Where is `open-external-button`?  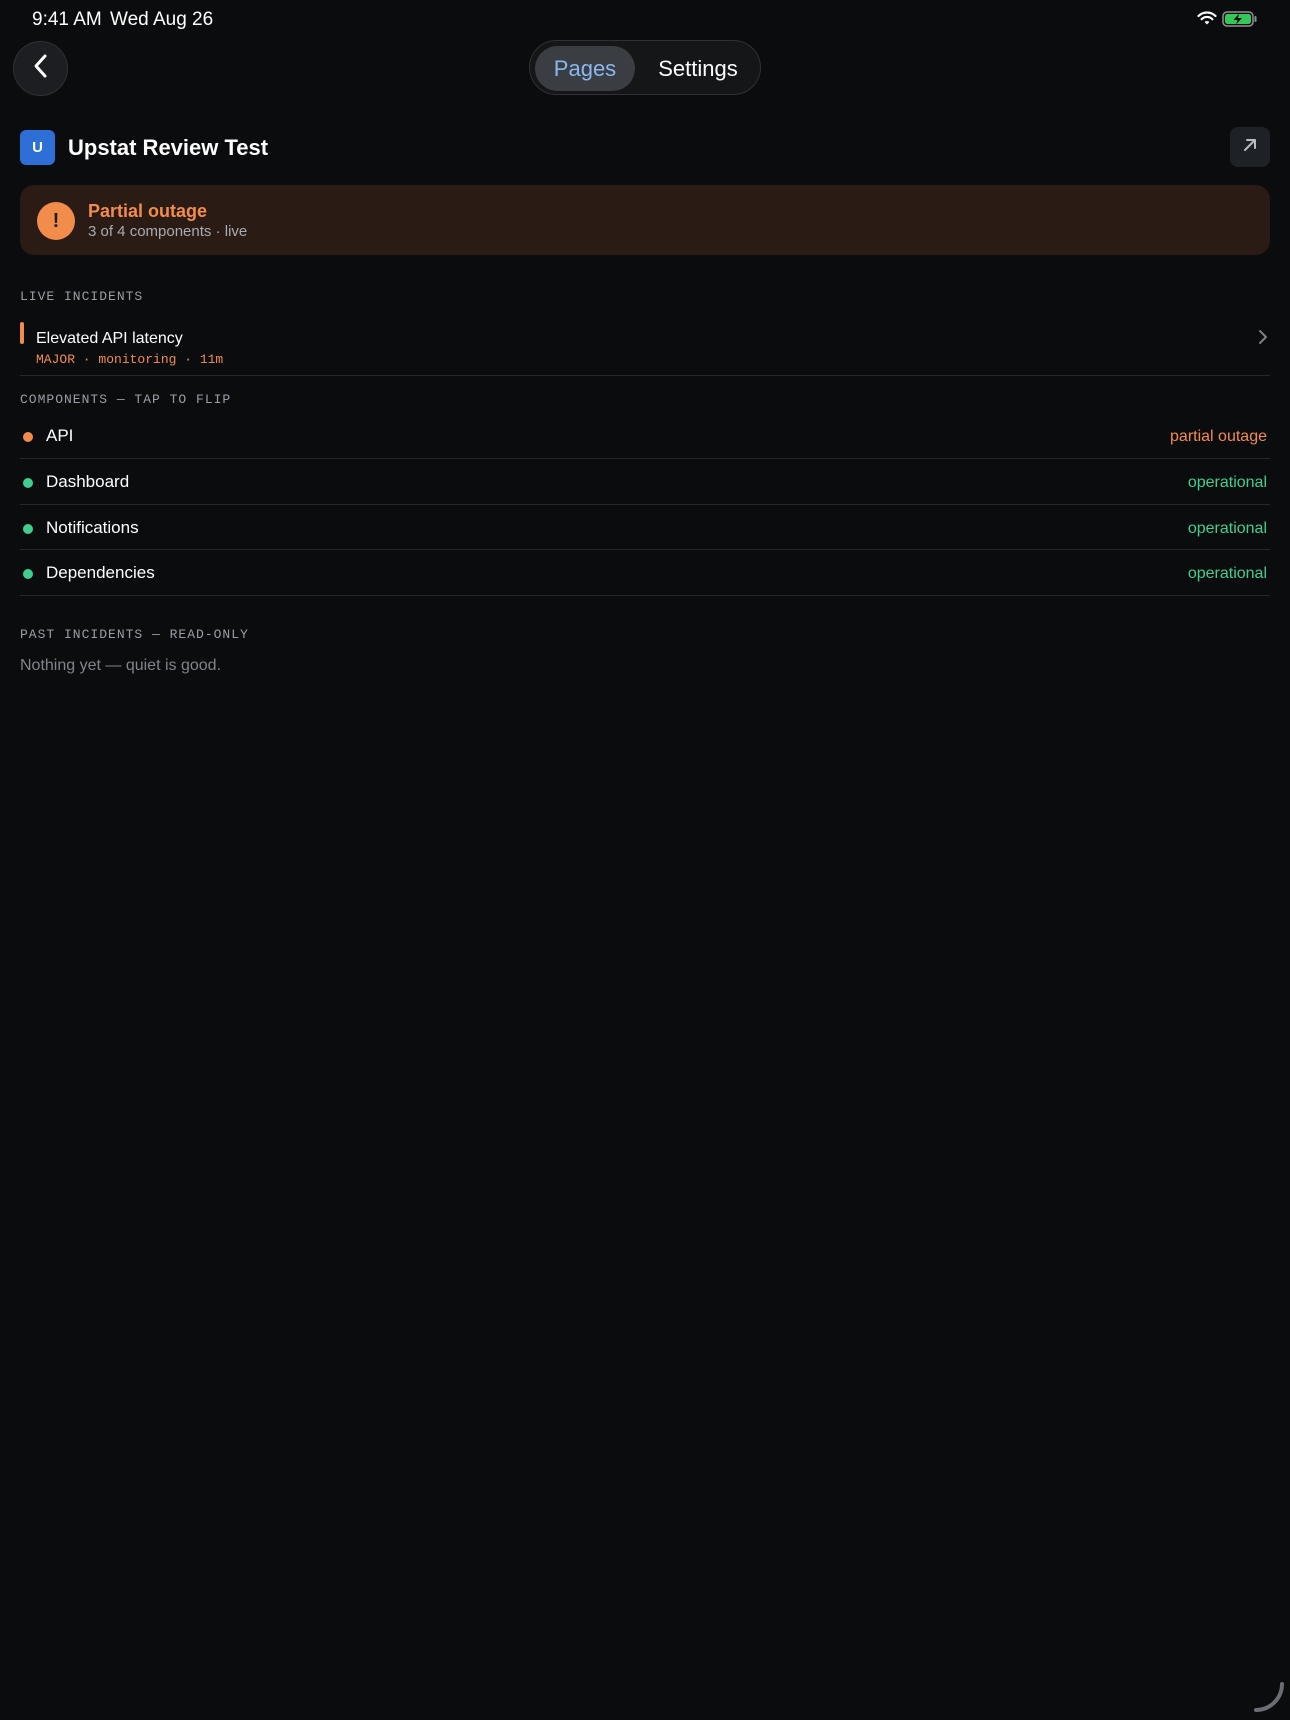
open-external-button is located at coordinates (1250, 147).